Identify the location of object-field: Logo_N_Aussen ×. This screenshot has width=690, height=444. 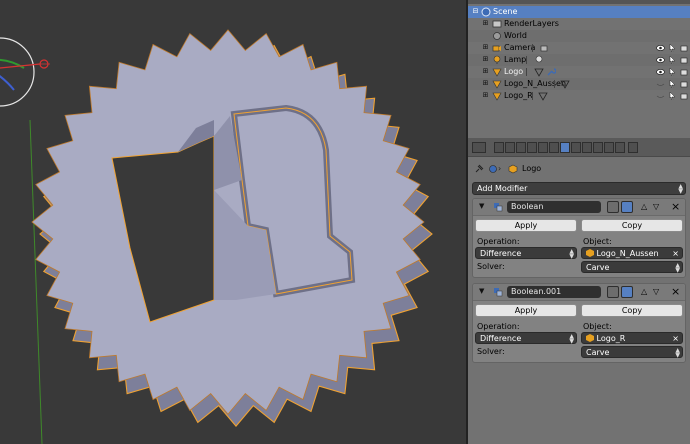
(632, 253).